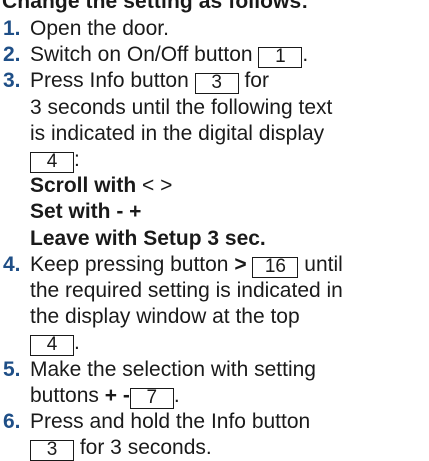 This screenshot has width=429, height=461. Describe the element at coordinates (186, 291) in the screenshot. I see `step-text: the required setting is indicated in` at that location.